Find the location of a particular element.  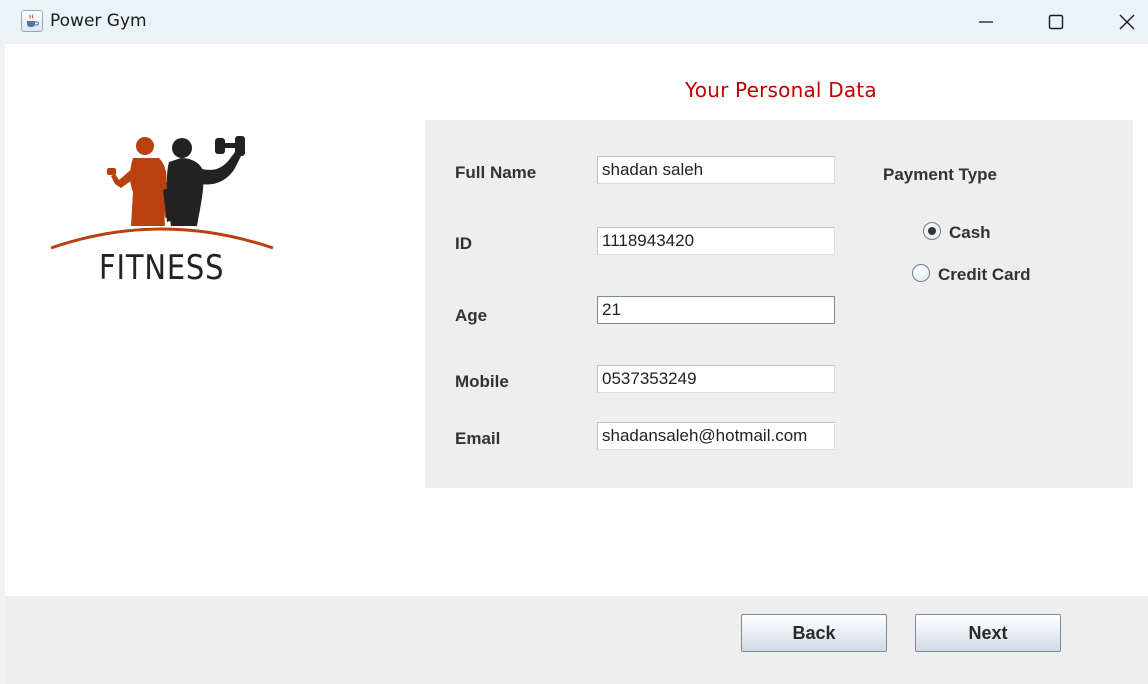

credit-card-label: Credit Card is located at coordinates (984, 275).